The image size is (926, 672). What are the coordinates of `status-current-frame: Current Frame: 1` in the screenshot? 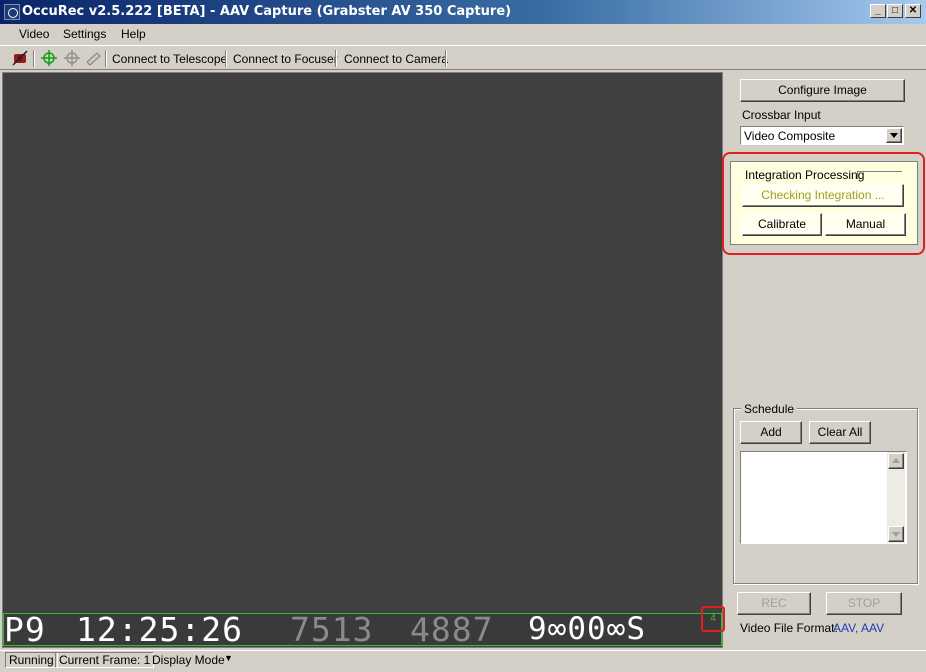 It's located at (105, 660).